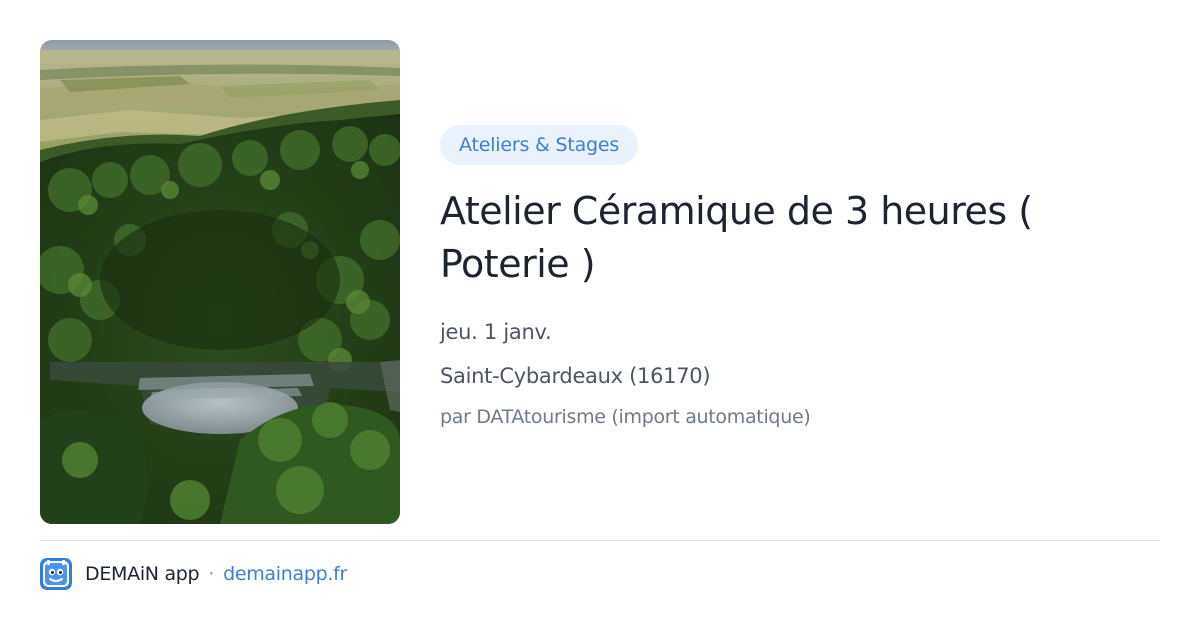 The height and width of the screenshot is (630, 1200). Describe the element at coordinates (625, 417) in the screenshot. I see `event-source: par DATAtourisme (import automatique)` at that location.